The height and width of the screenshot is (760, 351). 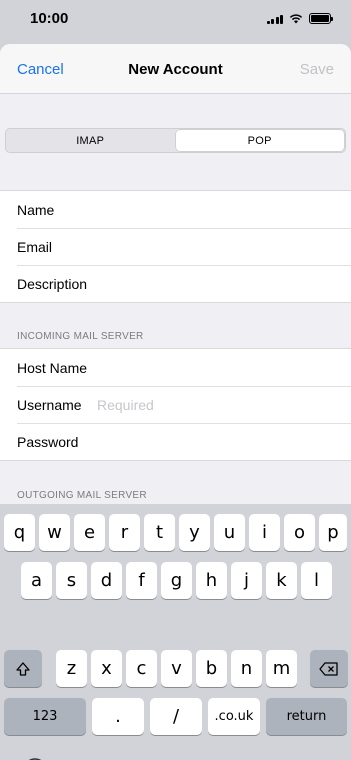 I want to click on navigation-bar: Cancel New Account Save, so click(x=175, y=69).